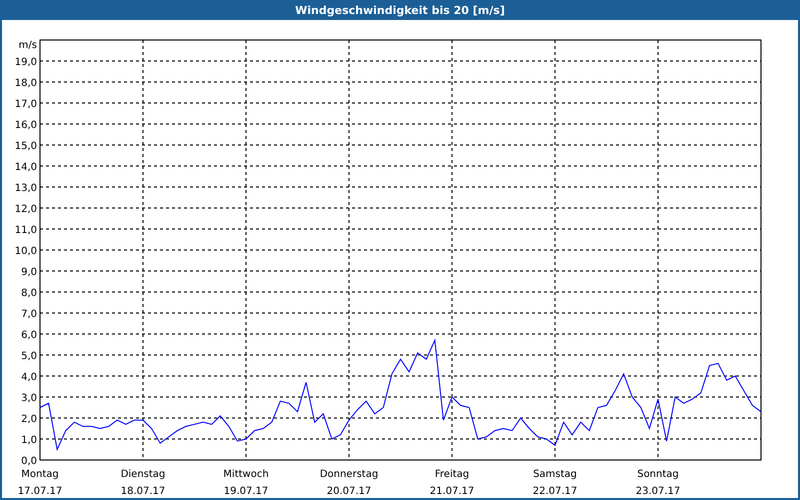 This screenshot has height=500, width=800. Describe the element at coordinates (658, 474) in the screenshot. I see `x-tick-label: Sonntag` at that location.